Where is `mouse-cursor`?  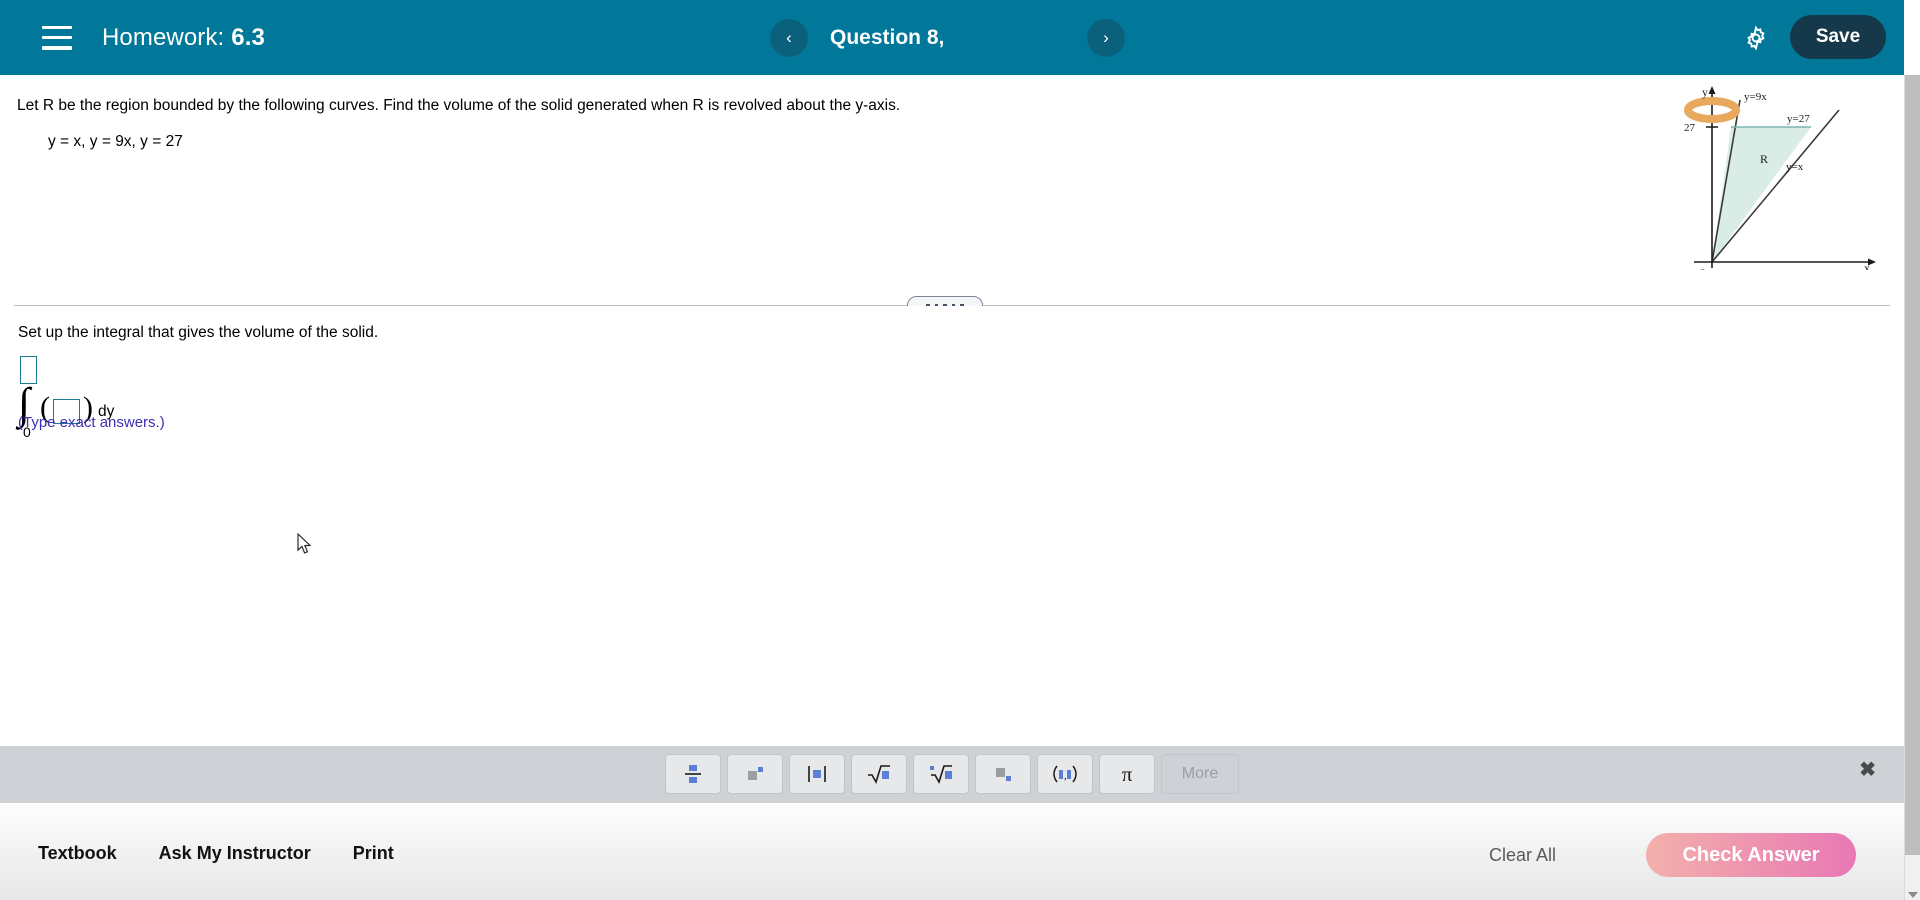 mouse-cursor is located at coordinates (304, 543).